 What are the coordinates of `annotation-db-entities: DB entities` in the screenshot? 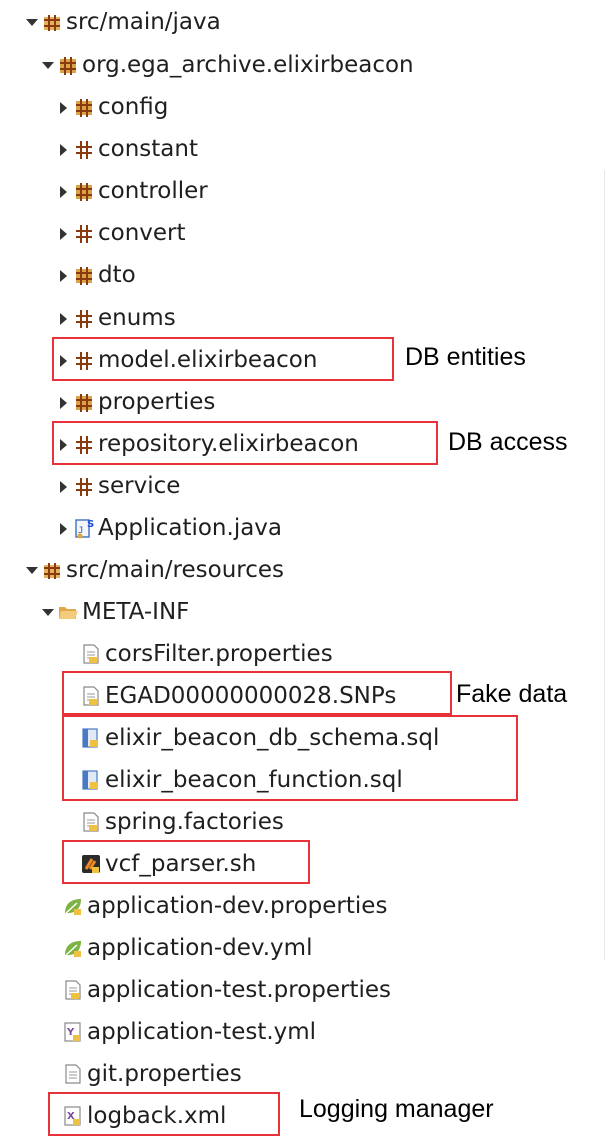 It's located at (465, 357).